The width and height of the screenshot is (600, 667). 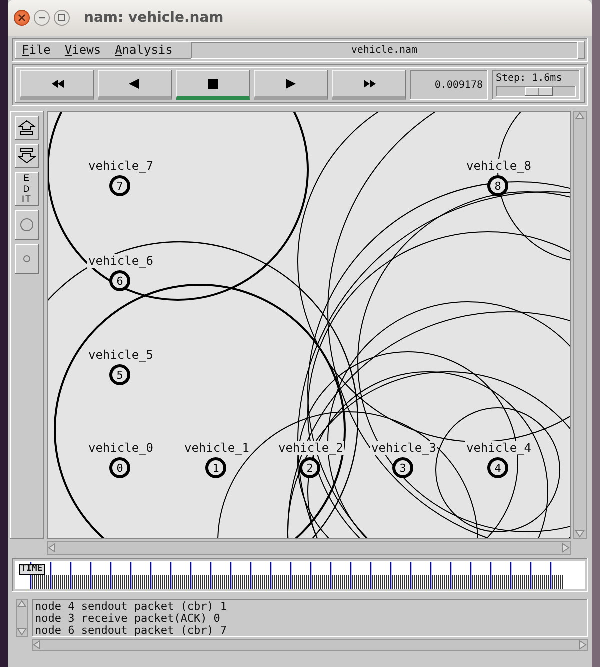 I want to click on node-circle: 1, so click(x=216, y=468).